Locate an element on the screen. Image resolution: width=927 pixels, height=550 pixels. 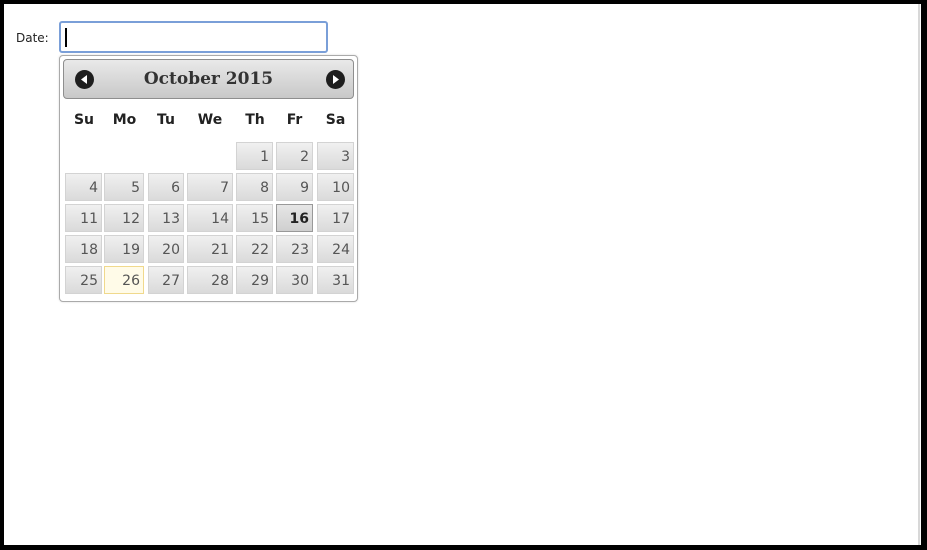
day-25: 25 is located at coordinates (83, 280).